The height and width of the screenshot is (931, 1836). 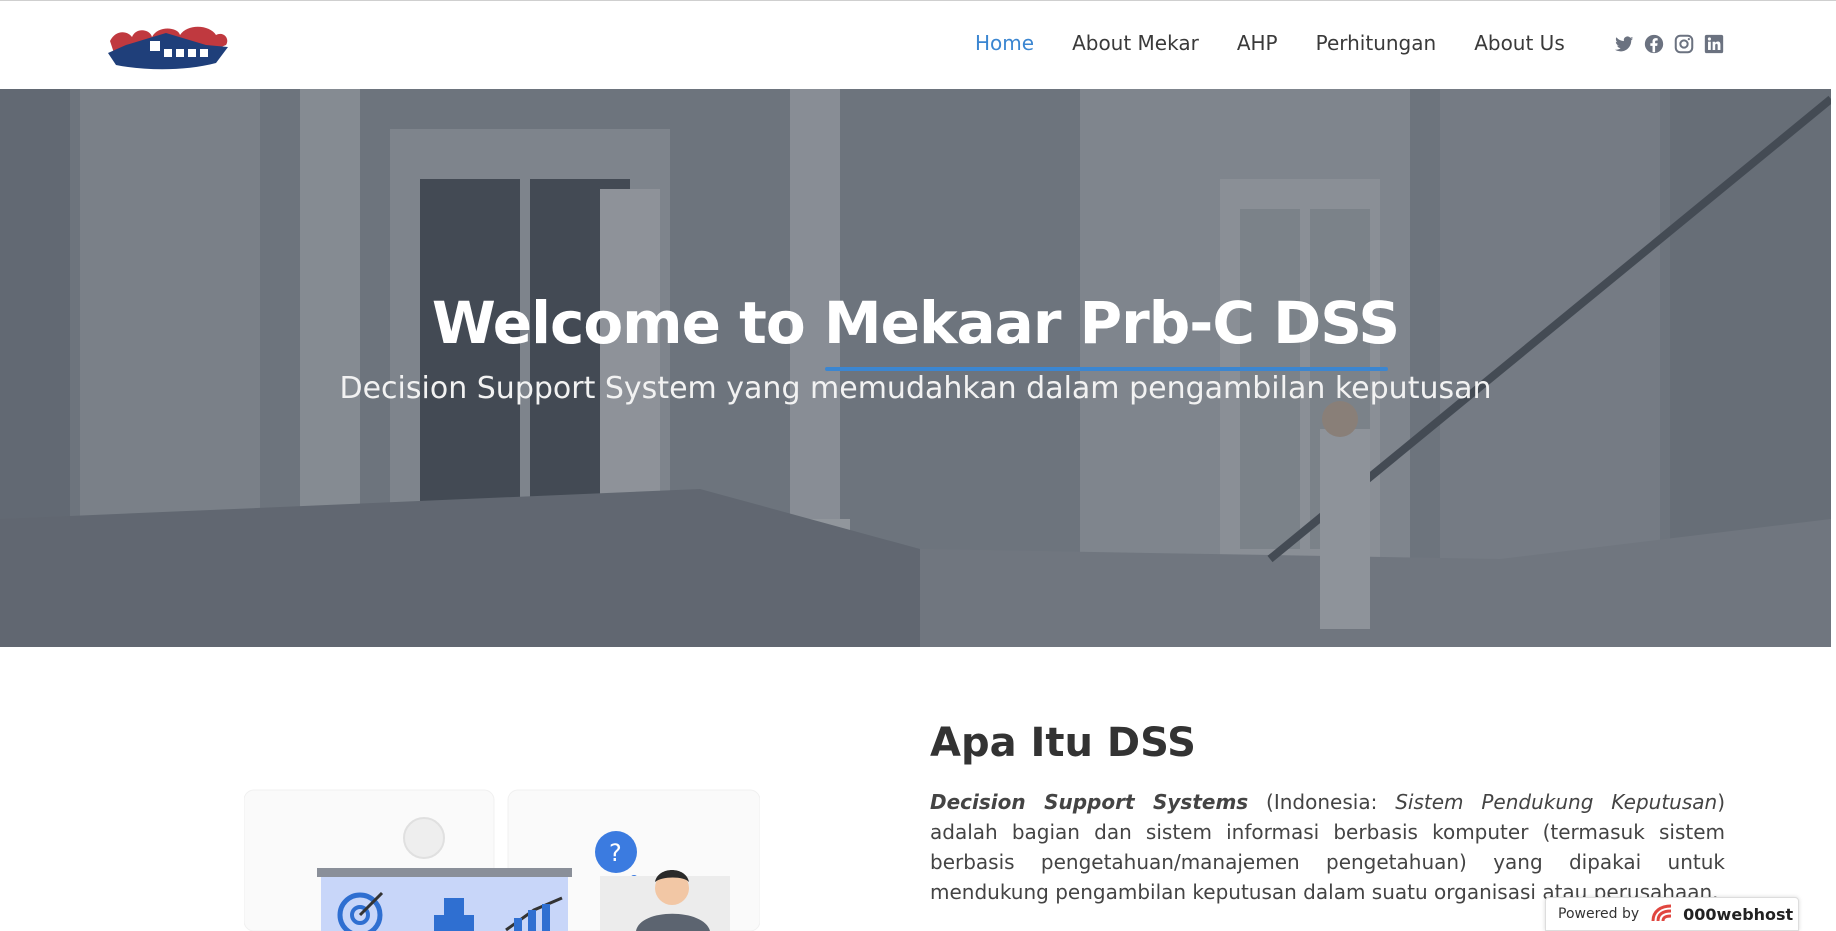 I want to click on powered-brand-name: 000webhost, so click(x=1738, y=914).